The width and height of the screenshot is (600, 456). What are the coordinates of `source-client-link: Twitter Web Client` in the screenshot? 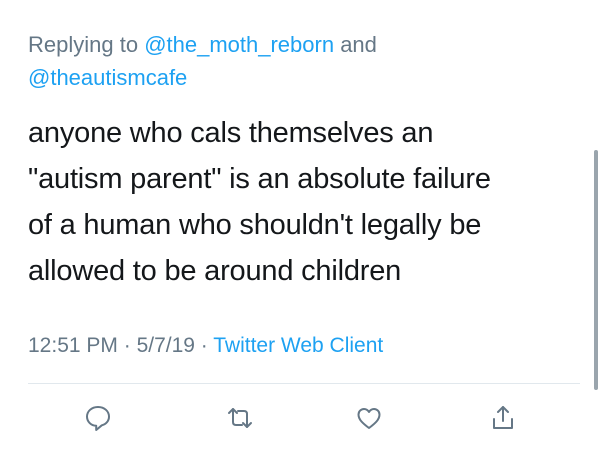 It's located at (298, 345).